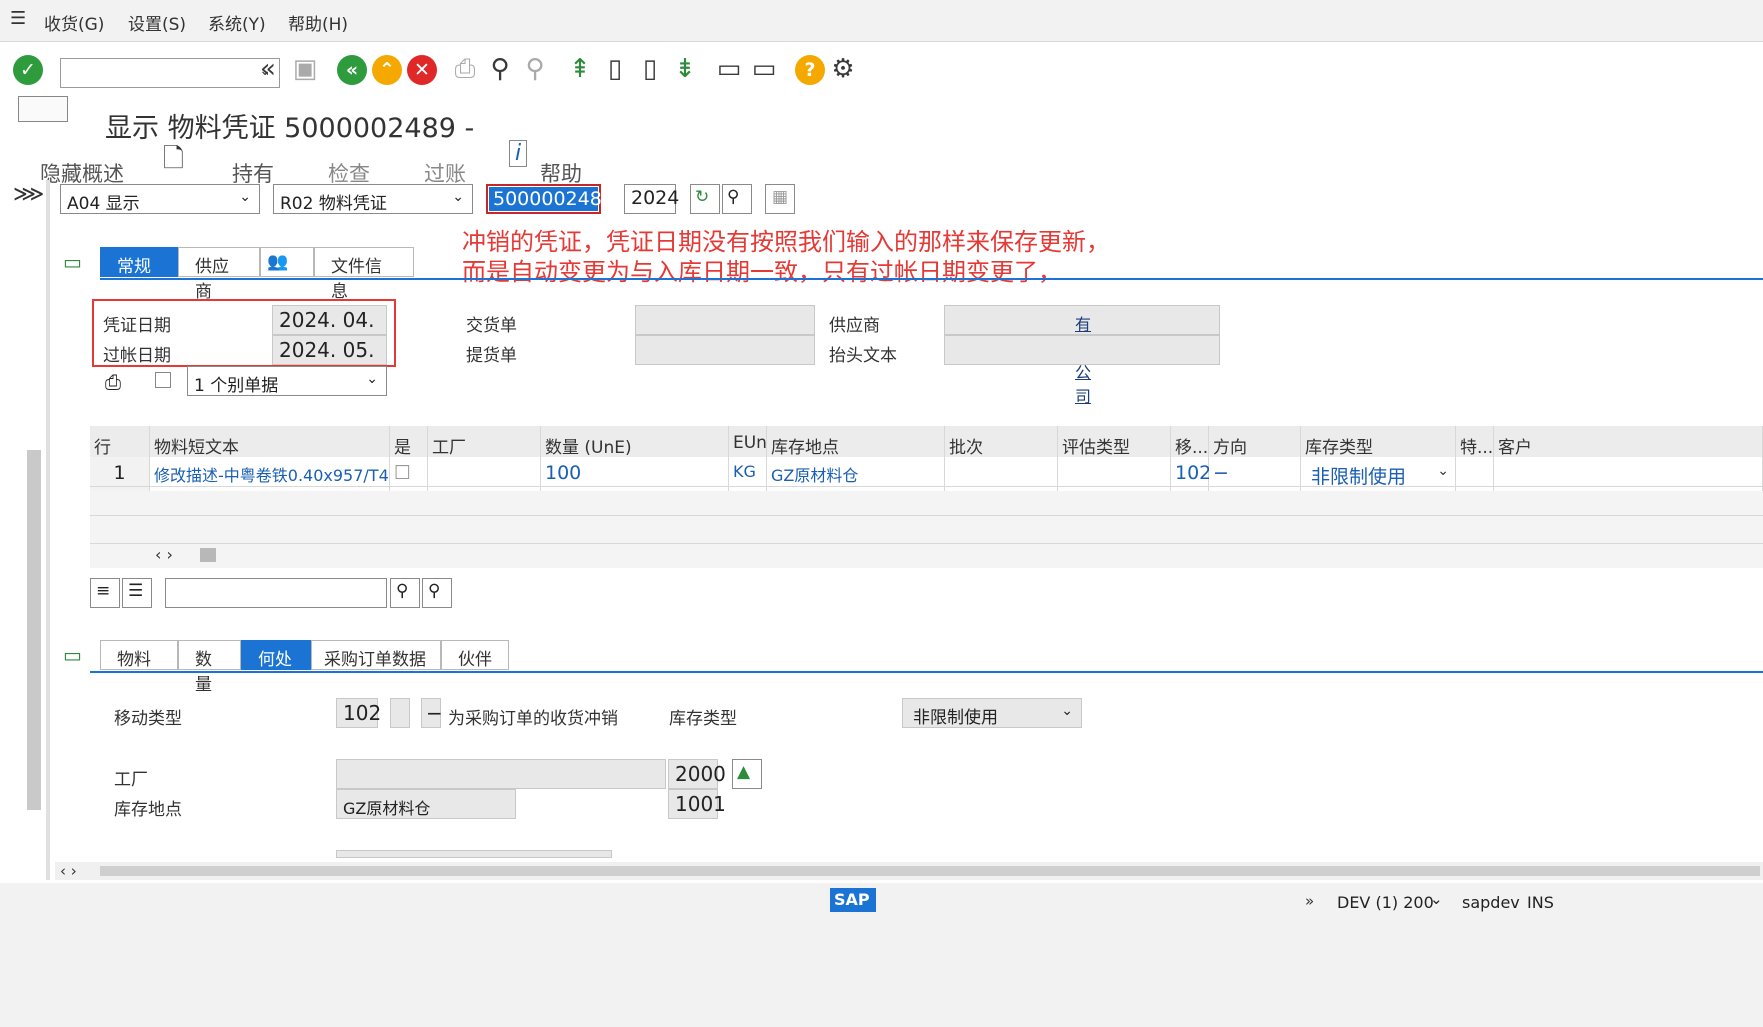 The width and height of the screenshot is (1763, 1027). I want to click on menu-help: 帮助(H), so click(318, 22).